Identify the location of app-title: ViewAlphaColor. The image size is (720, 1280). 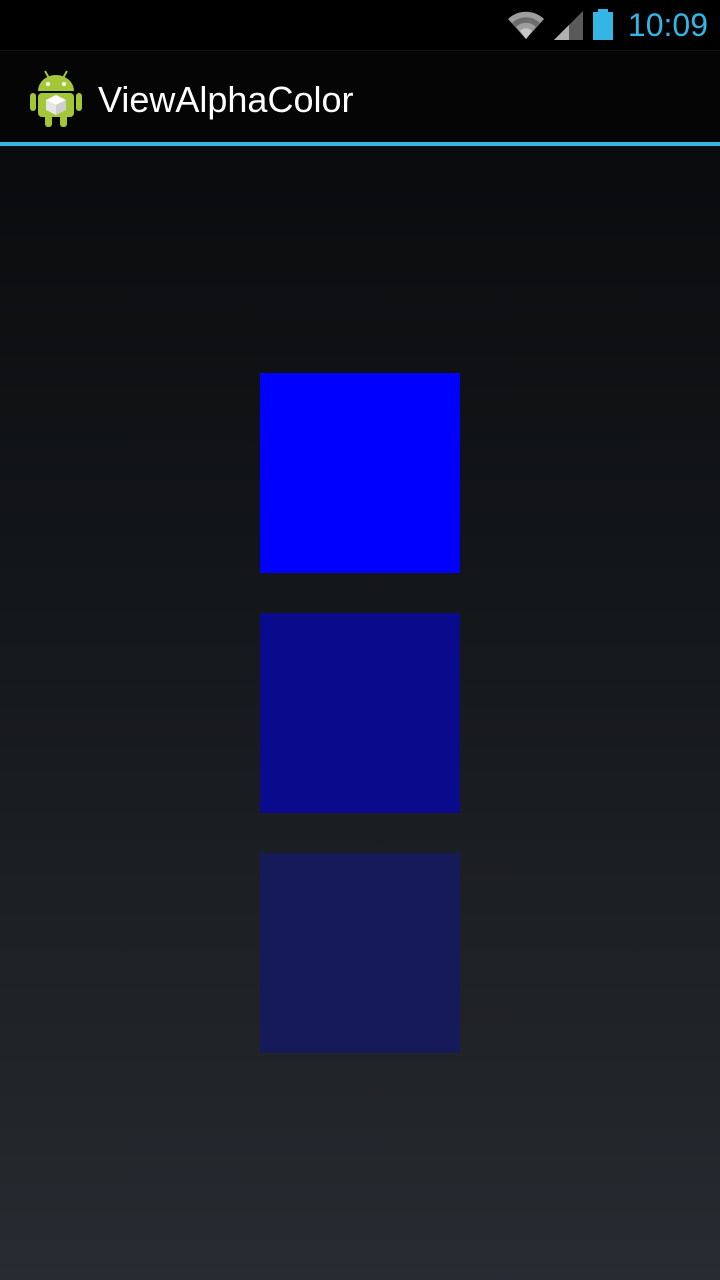
(226, 99).